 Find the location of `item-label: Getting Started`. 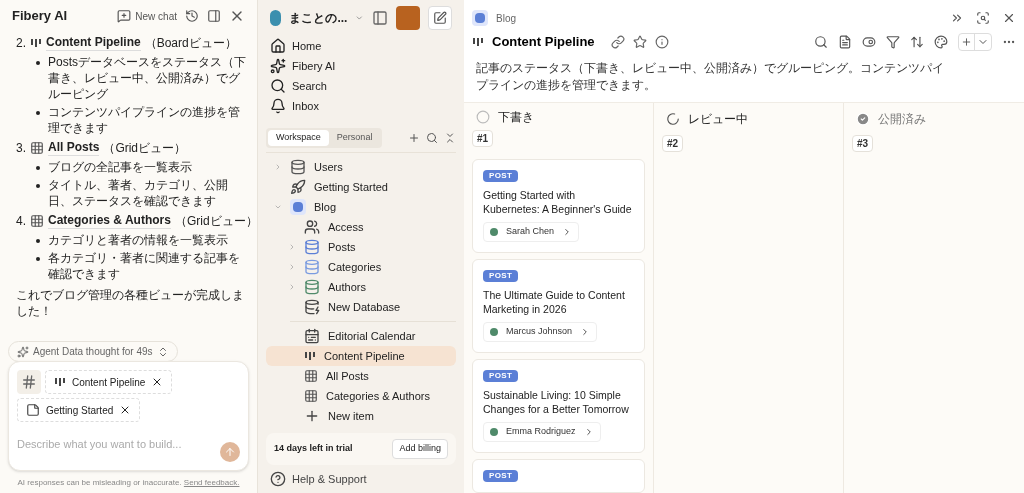

item-label: Getting Started is located at coordinates (351, 187).